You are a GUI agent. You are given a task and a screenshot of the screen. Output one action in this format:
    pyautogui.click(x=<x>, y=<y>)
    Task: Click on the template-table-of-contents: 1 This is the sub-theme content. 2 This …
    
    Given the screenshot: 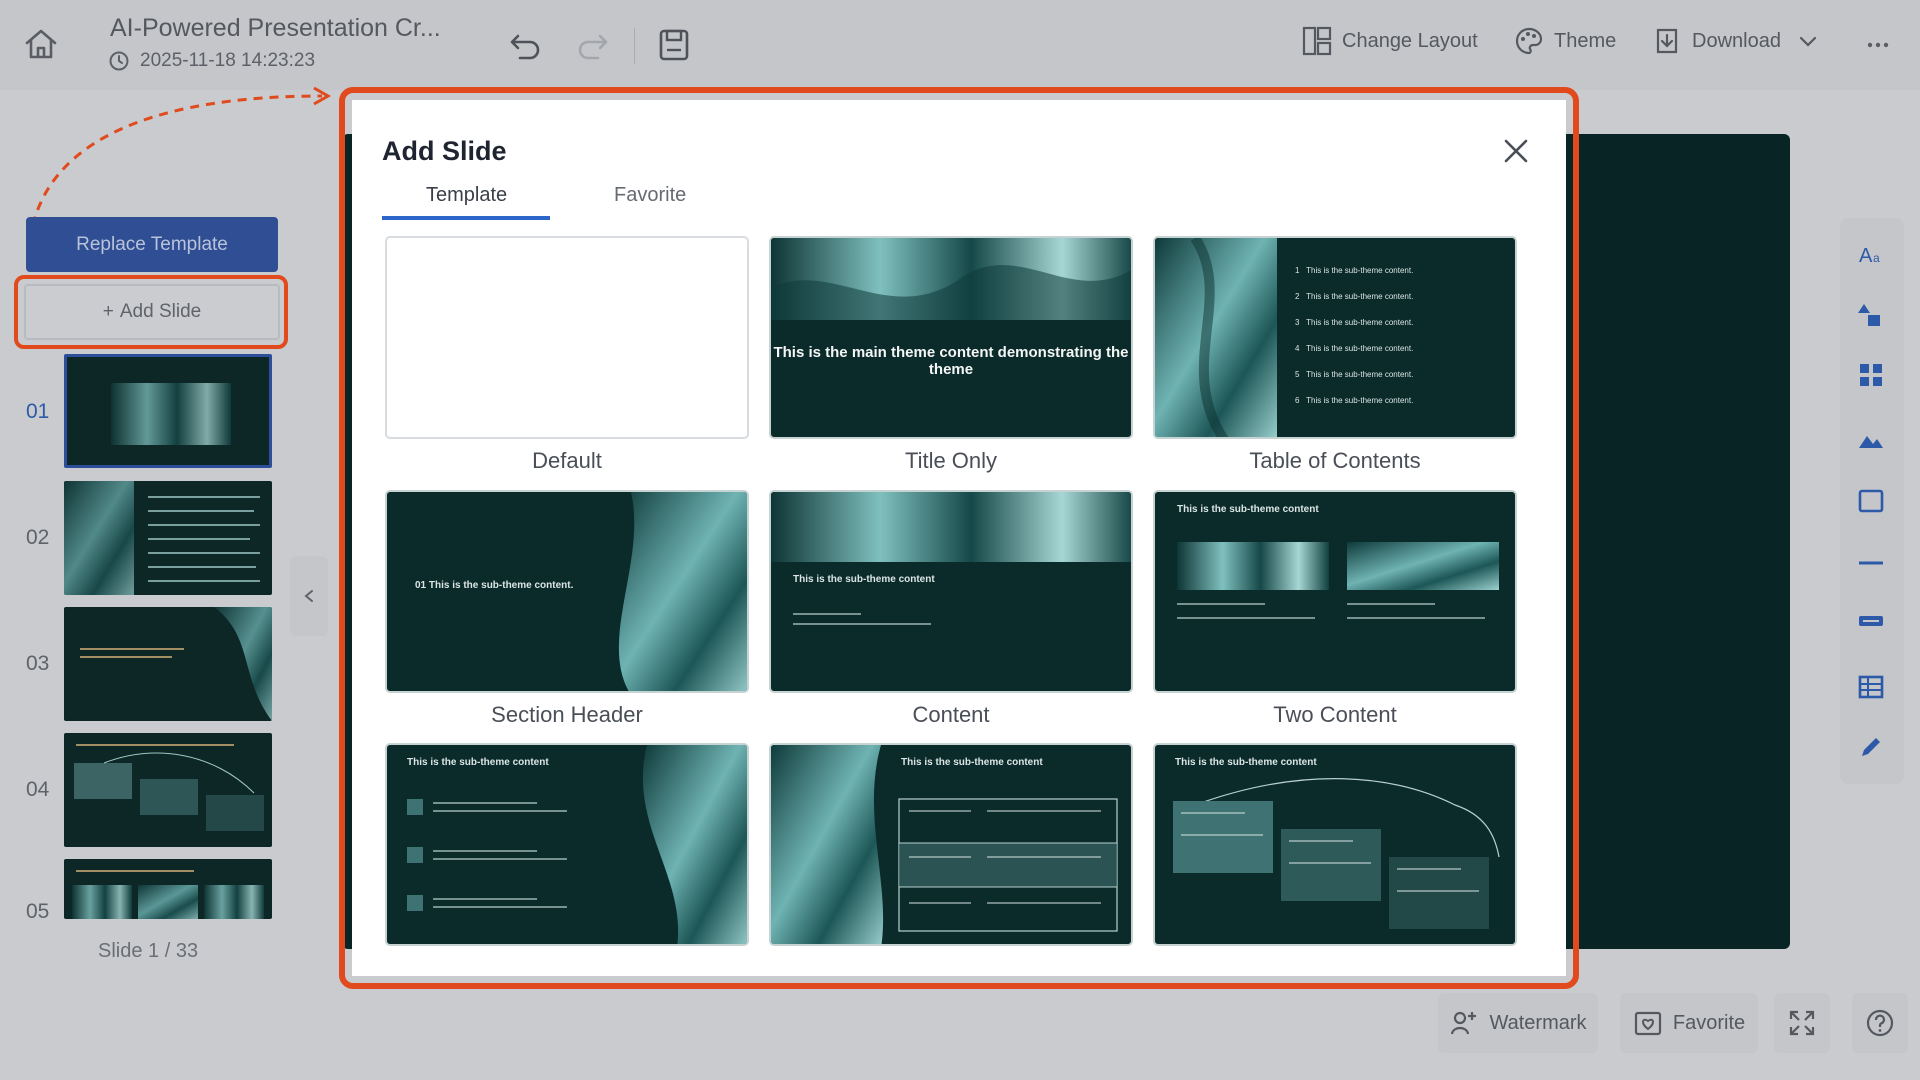 What is the action you would take?
    pyautogui.click(x=1335, y=337)
    